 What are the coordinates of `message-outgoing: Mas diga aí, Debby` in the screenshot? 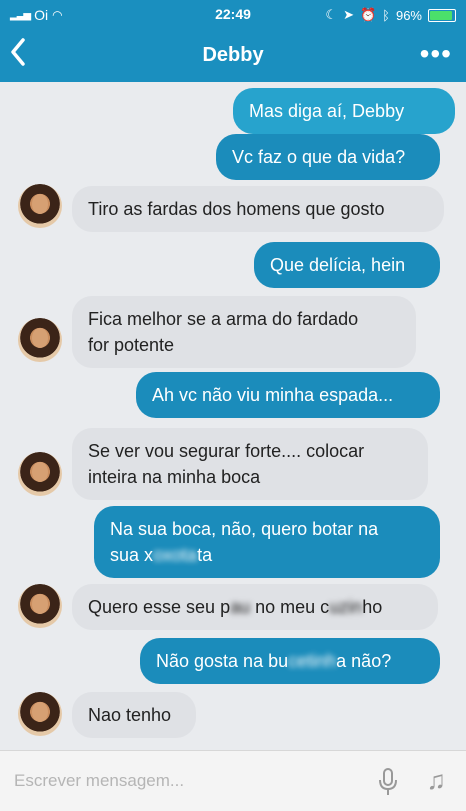 It's located at (344, 111).